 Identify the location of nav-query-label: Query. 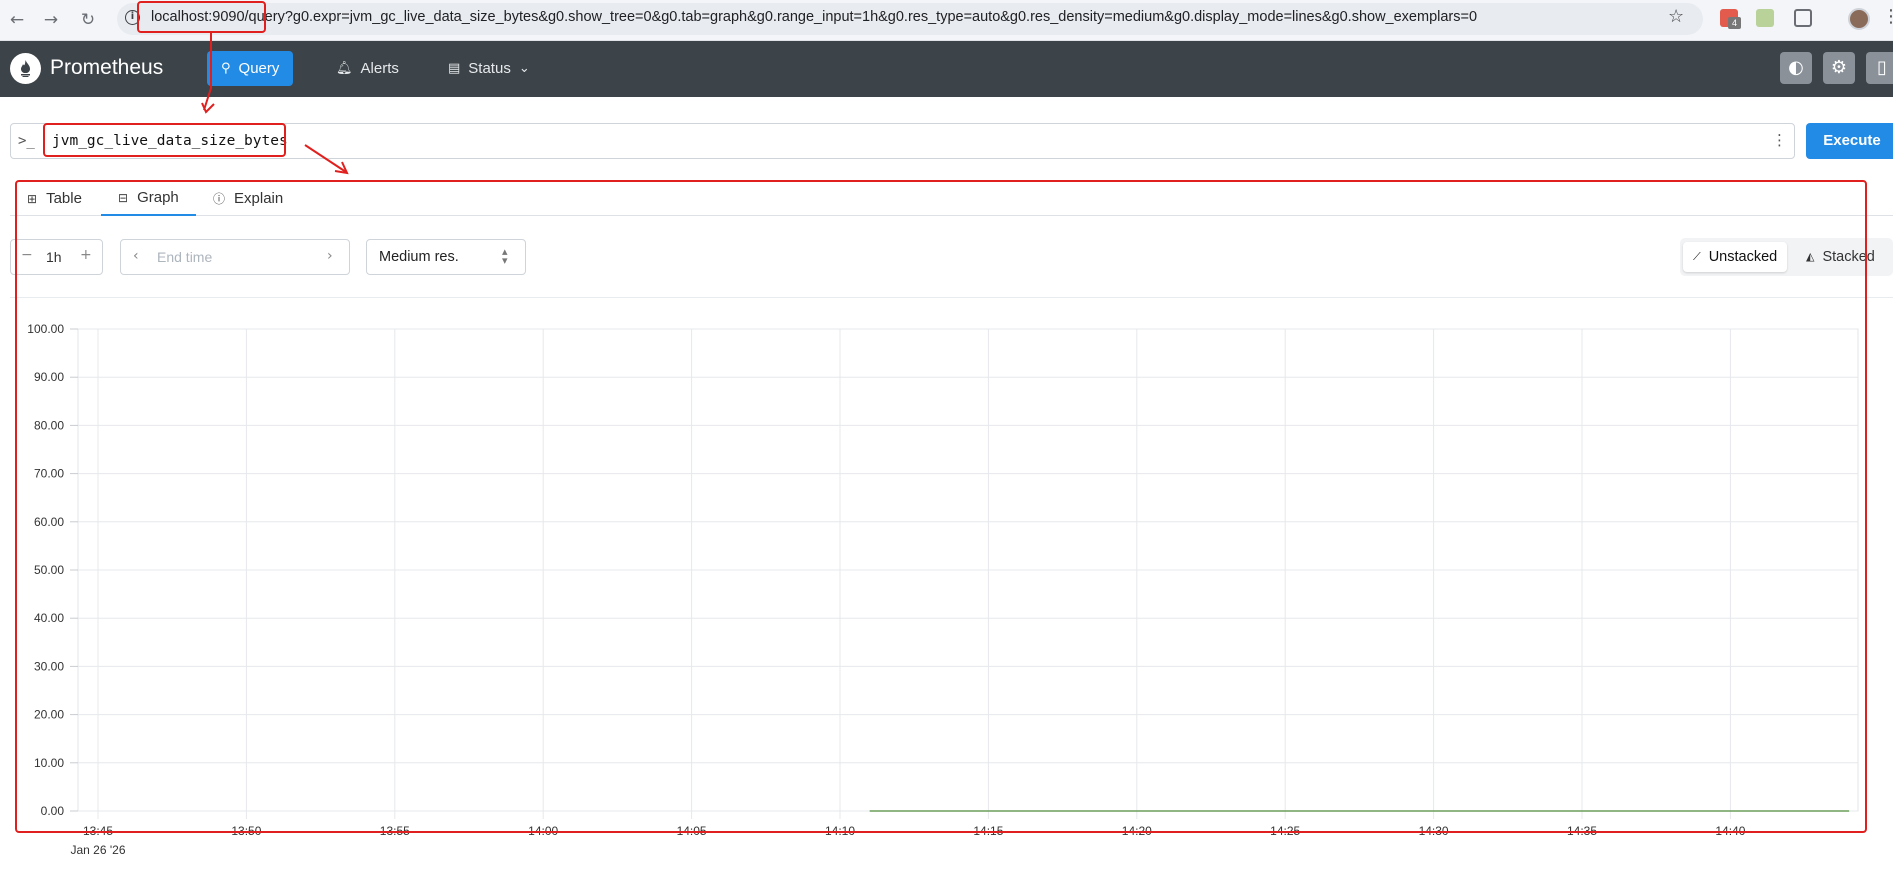
(259, 68).